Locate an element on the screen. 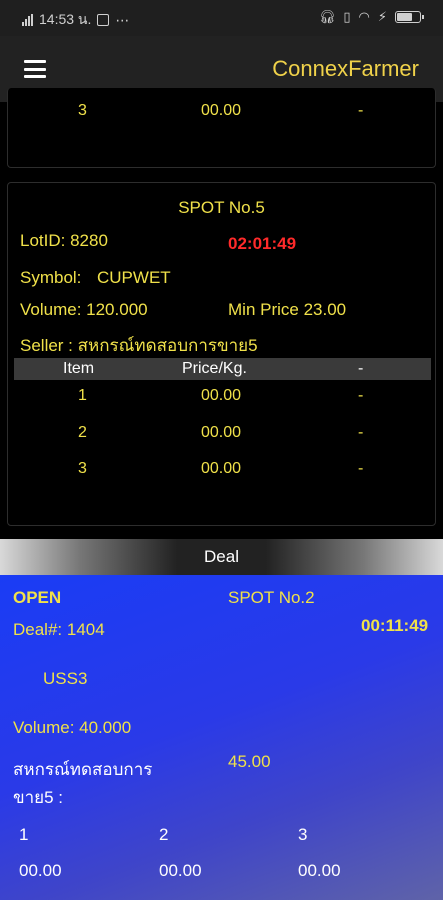 This screenshot has height=900, width=443. deal-section-header: Deal is located at coordinates (221, 557).